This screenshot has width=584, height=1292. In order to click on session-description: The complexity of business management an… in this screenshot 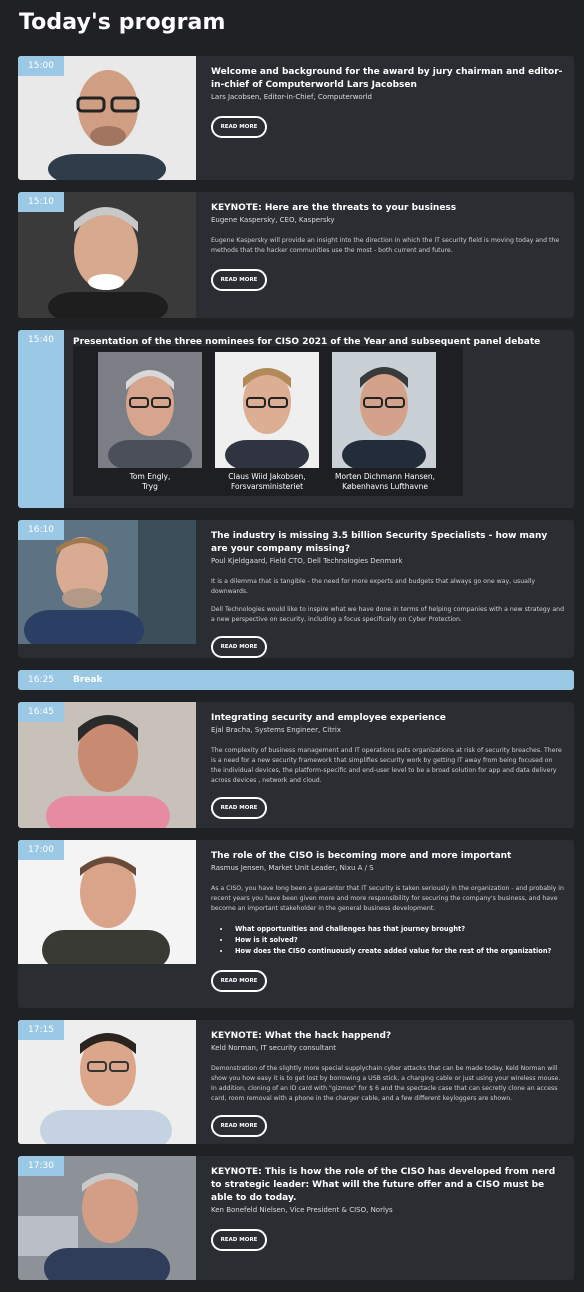, I will do `click(386, 765)`.